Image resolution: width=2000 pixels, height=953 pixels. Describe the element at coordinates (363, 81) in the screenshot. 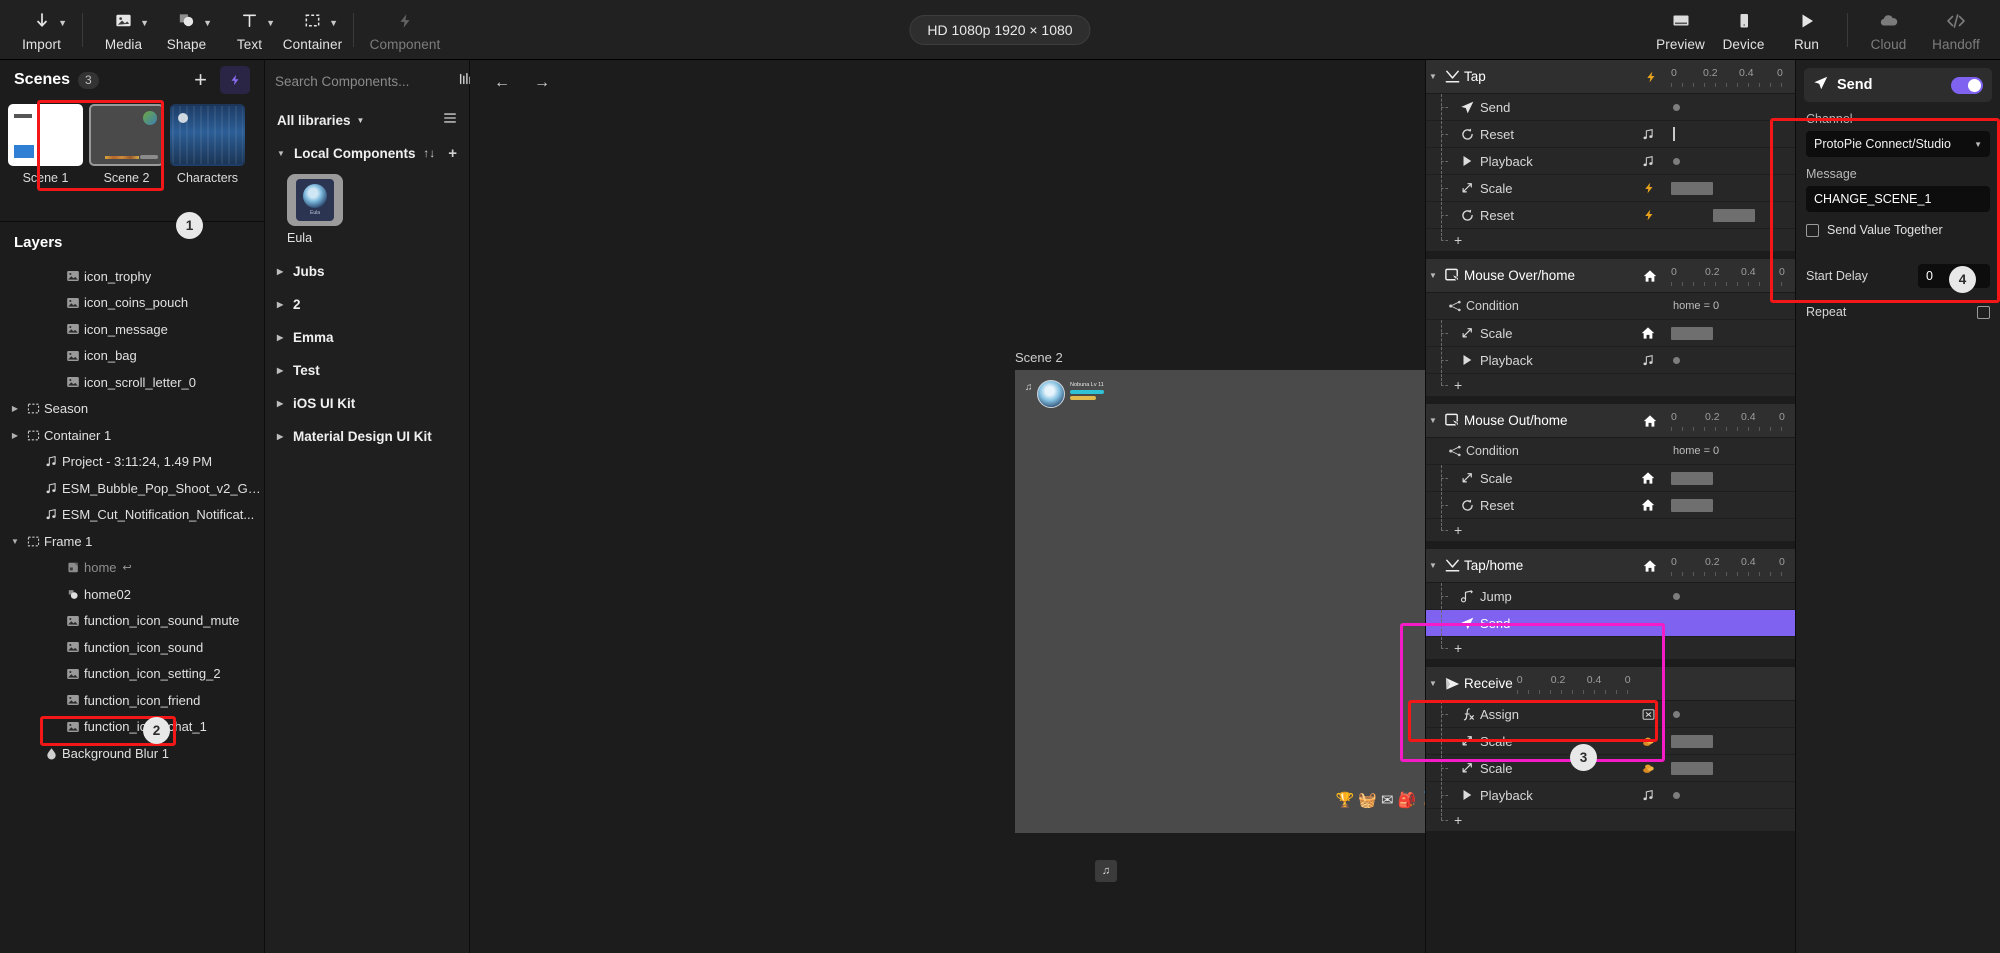

I see `search-input` at that location.